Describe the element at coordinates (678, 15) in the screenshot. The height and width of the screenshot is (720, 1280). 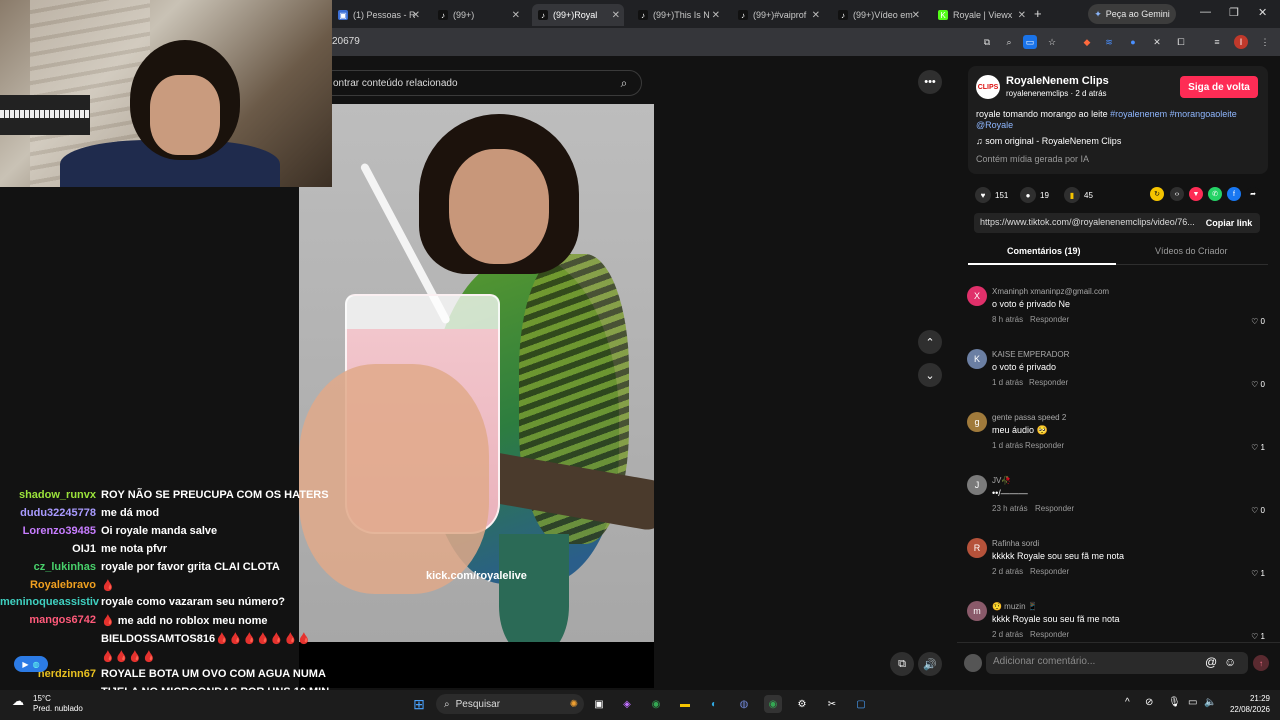
I see `browser-tab: ♪ (99+)This Is N ✕` at that location.